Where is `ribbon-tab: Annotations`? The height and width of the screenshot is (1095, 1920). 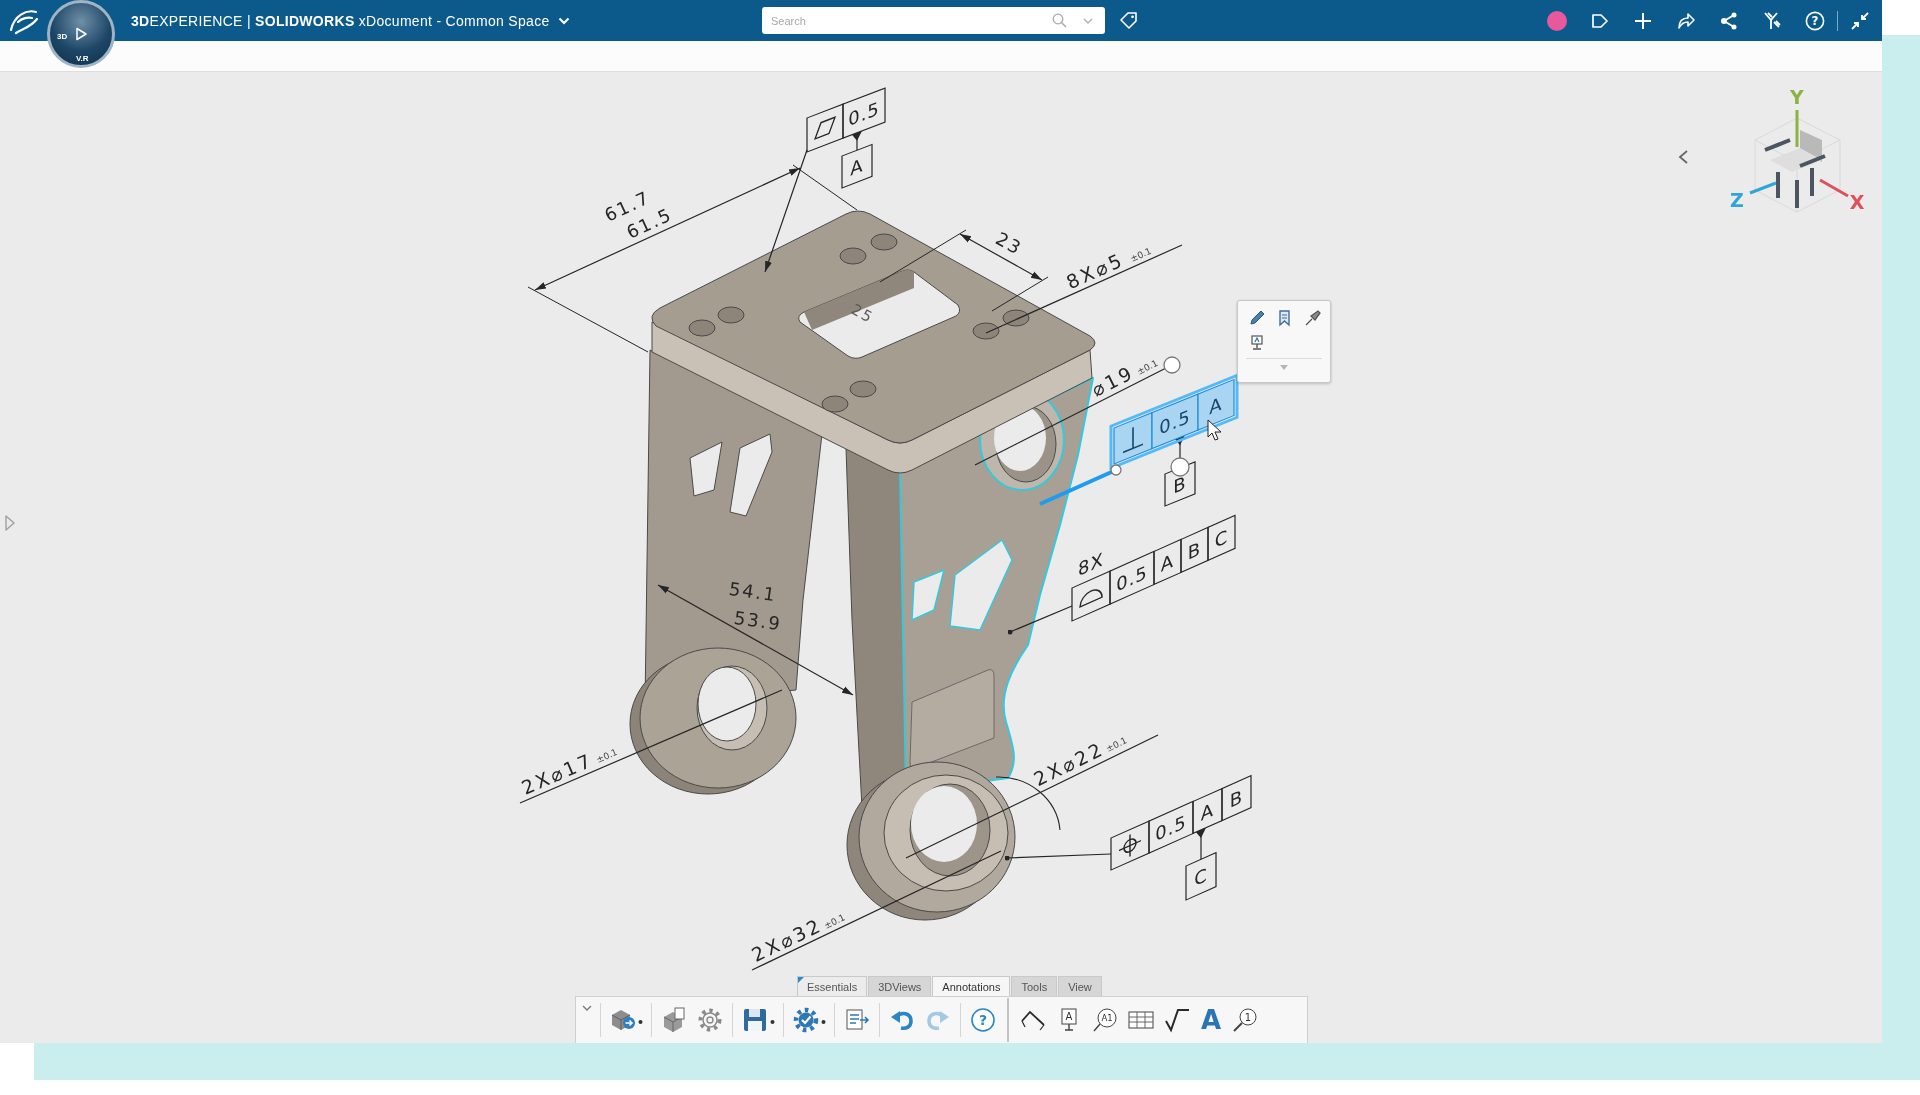
ribbon-tab: Annotations is located at coordinates (971, 986).